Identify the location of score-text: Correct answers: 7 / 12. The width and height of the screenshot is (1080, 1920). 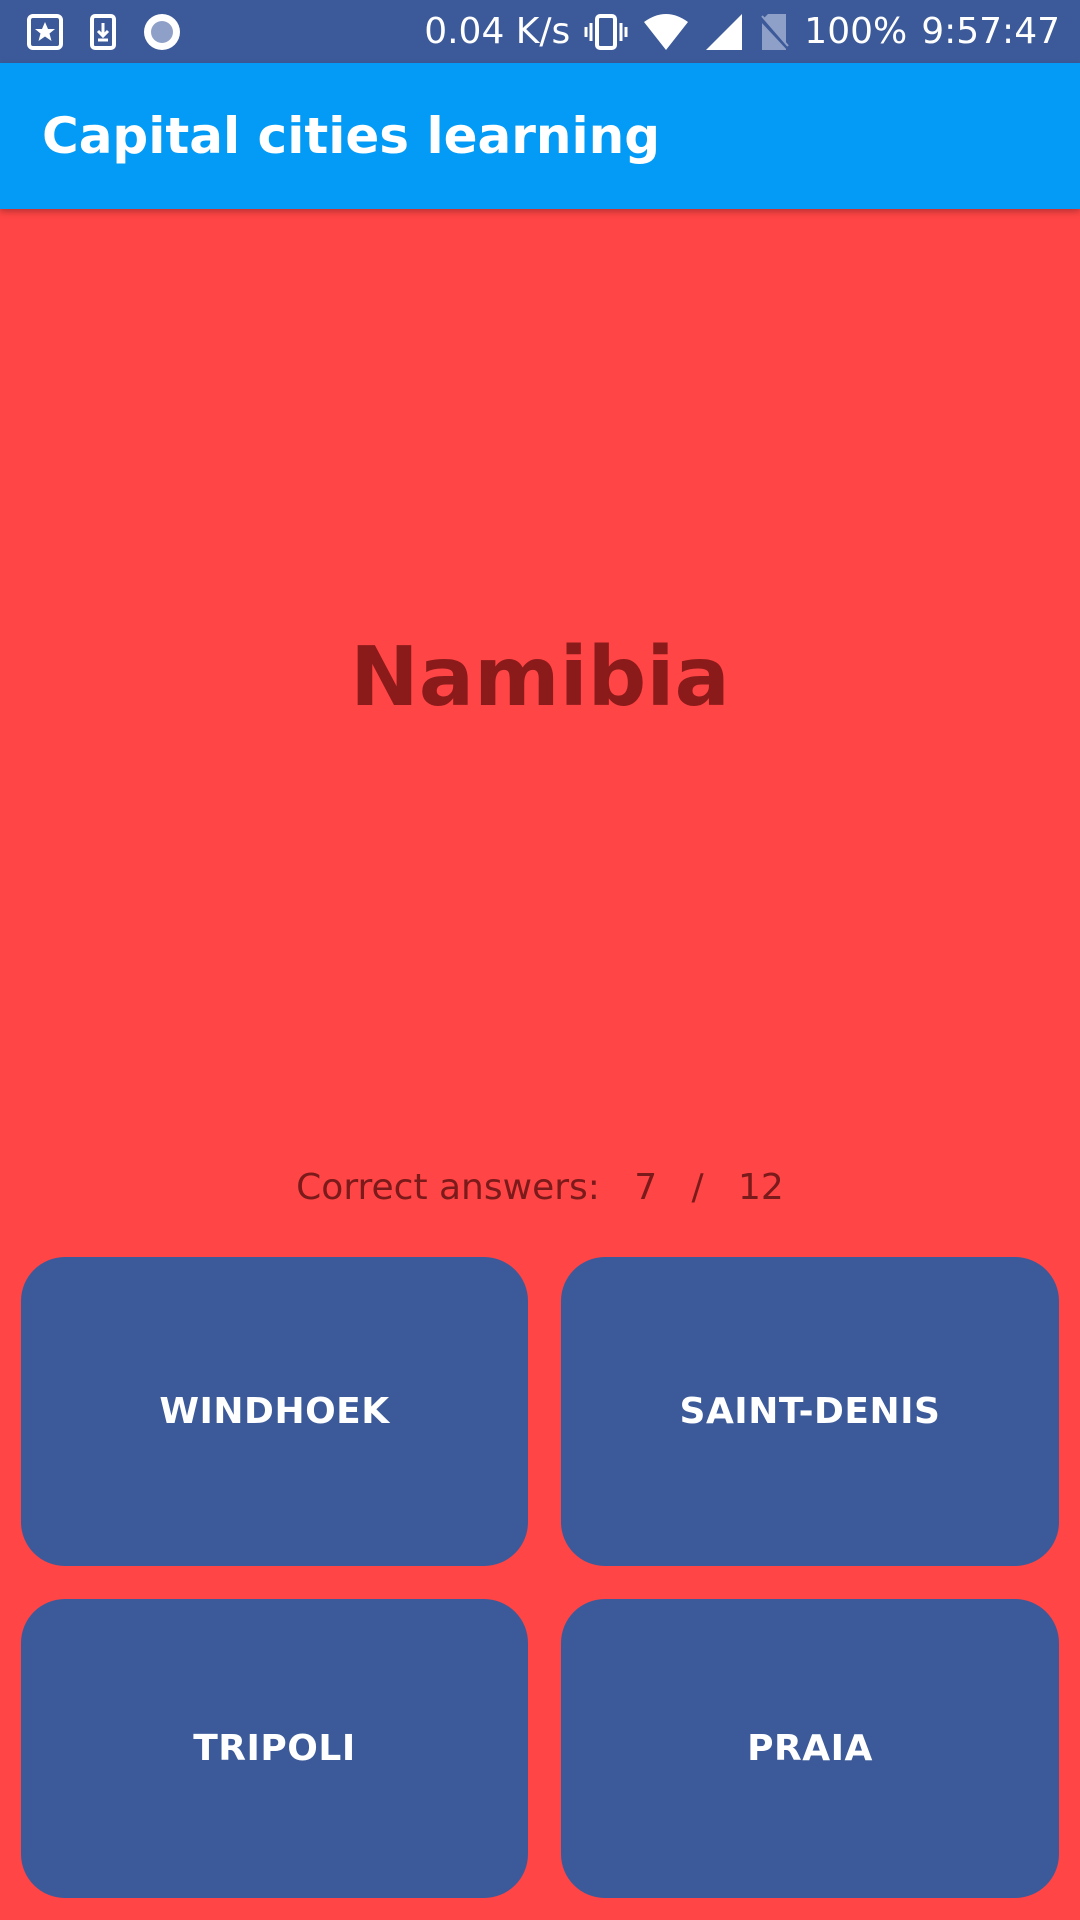
(540, 1187).